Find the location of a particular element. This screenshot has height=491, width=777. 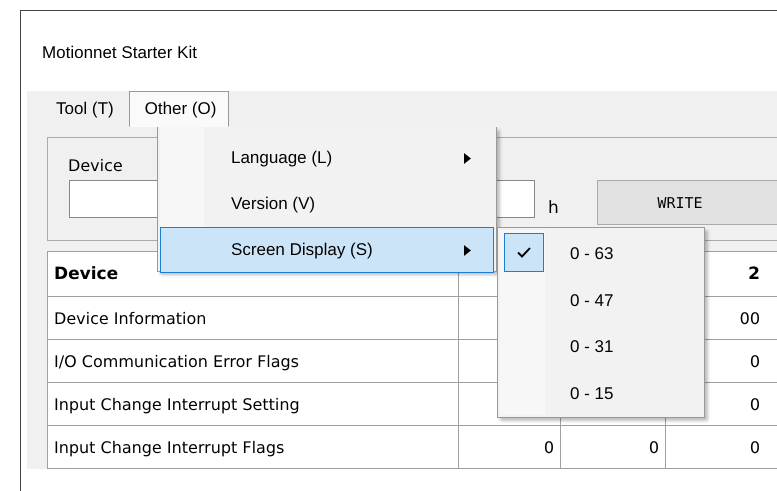

column-header: Device is located at coordinates (86, 274).